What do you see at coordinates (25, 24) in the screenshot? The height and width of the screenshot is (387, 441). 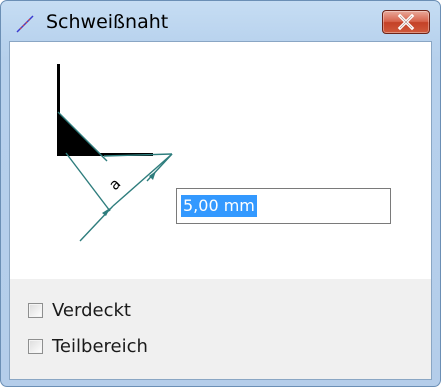 I see `weld-seam-icon` at bounding box center [25, 24].